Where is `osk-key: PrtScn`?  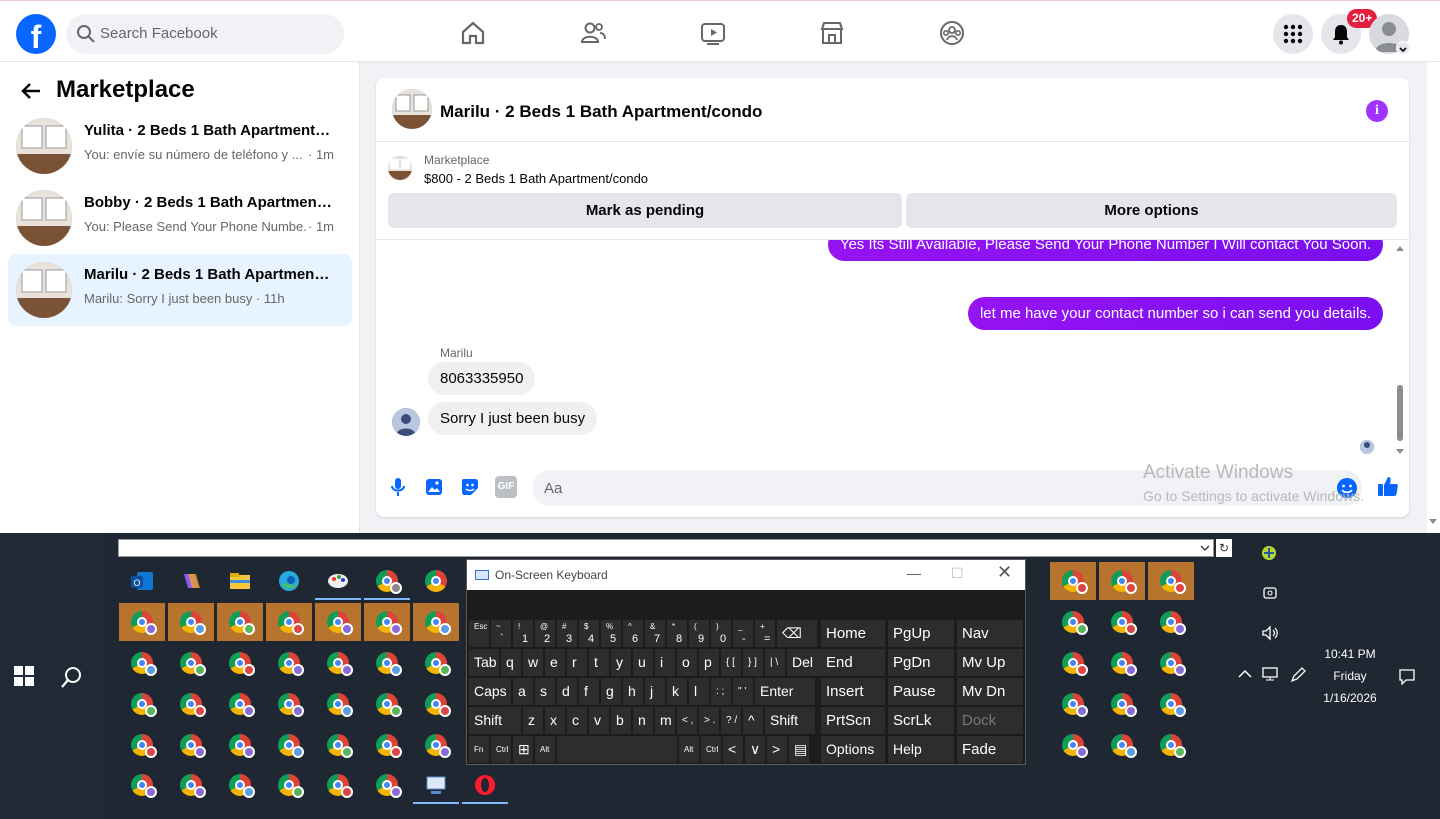 osk-key: PrtScn is located at coordinates (853, 720).